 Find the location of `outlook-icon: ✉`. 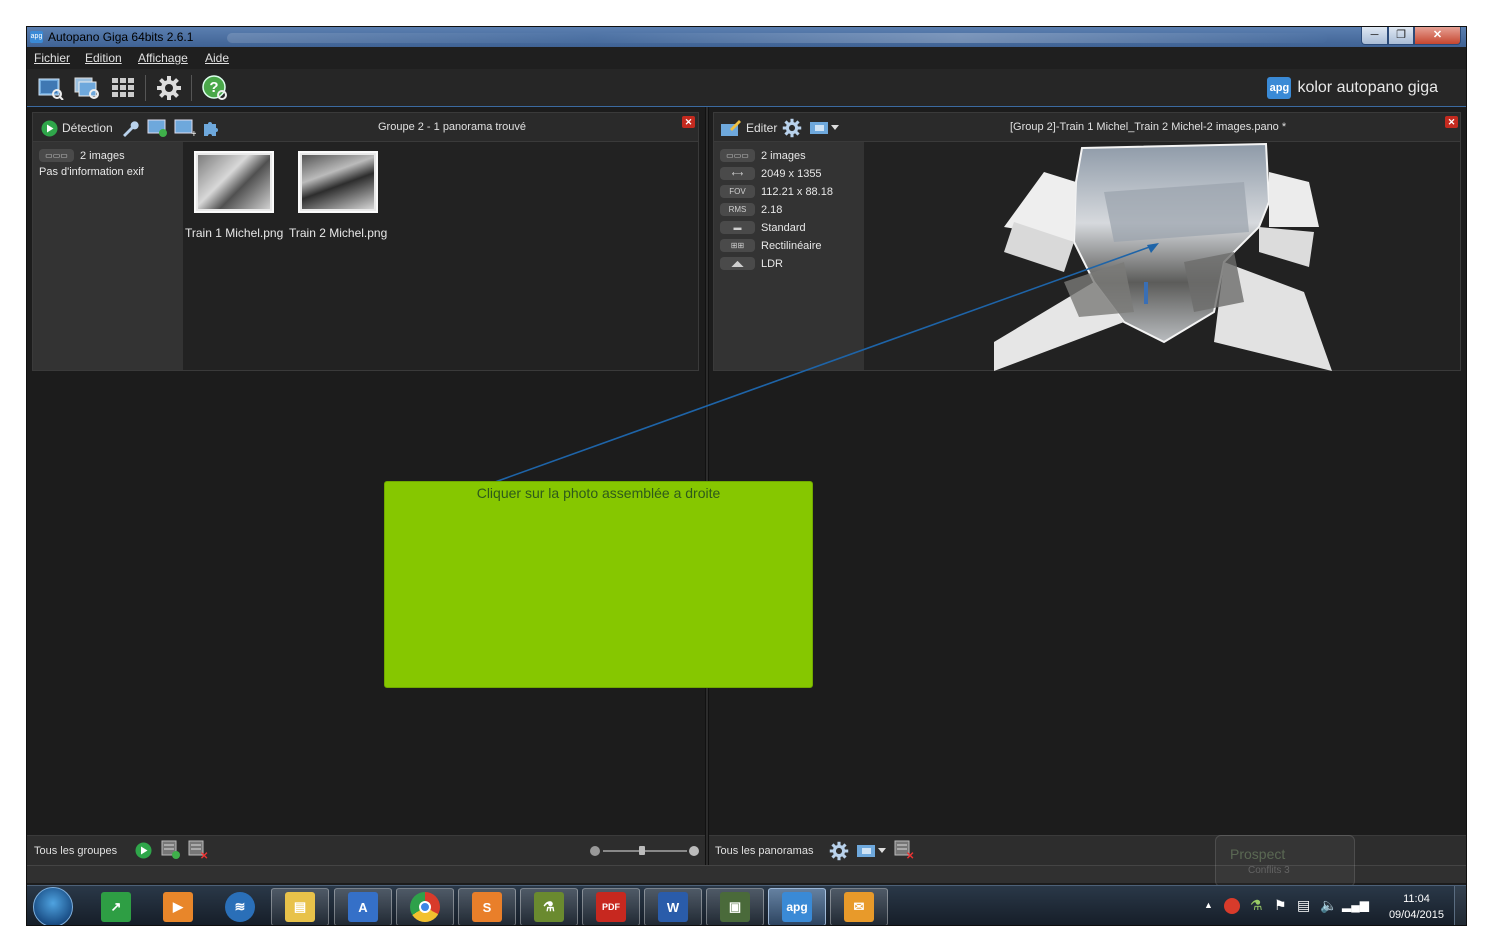

outlook-icon: ✉ is located at coordinates (859, 907).